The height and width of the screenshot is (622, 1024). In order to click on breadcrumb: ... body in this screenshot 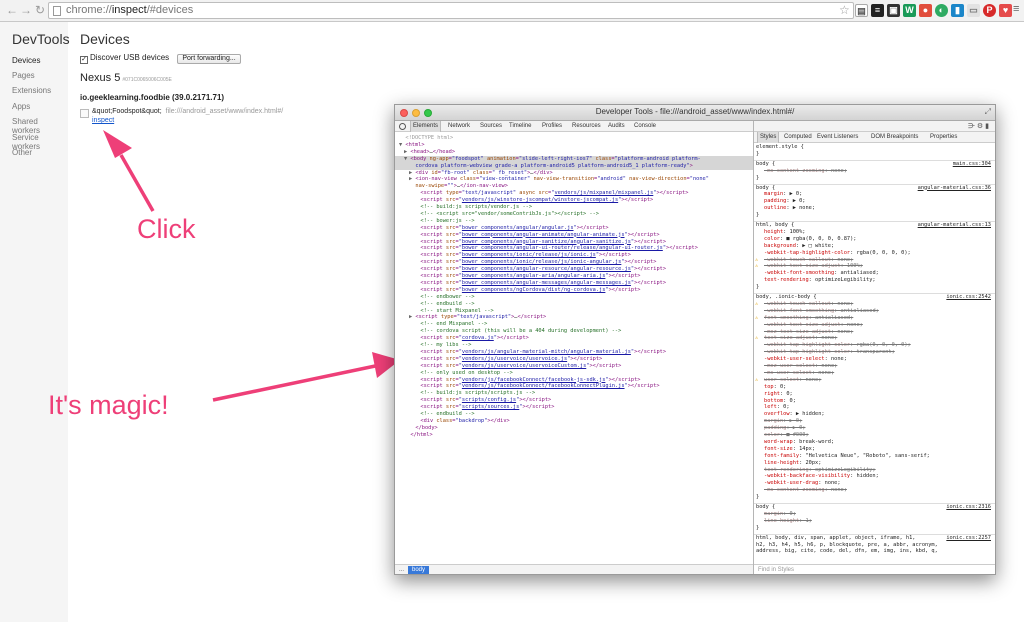, I will do `click(574, 569)`.